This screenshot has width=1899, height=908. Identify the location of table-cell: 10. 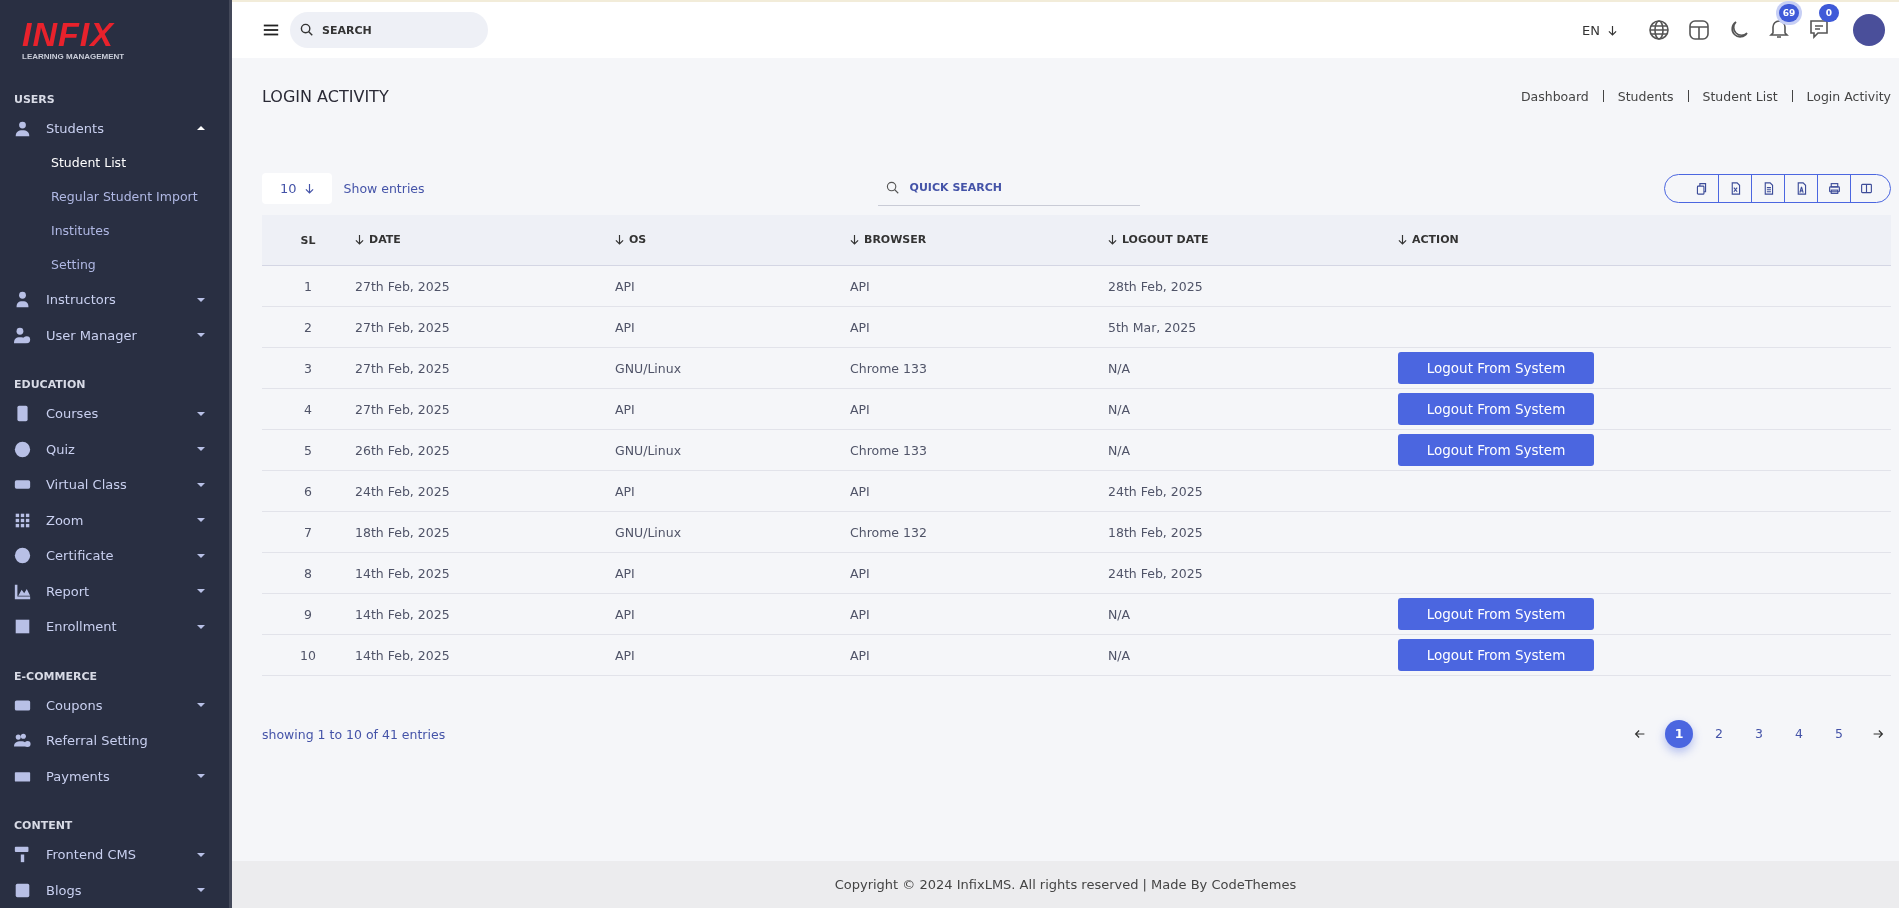
(308, 655).